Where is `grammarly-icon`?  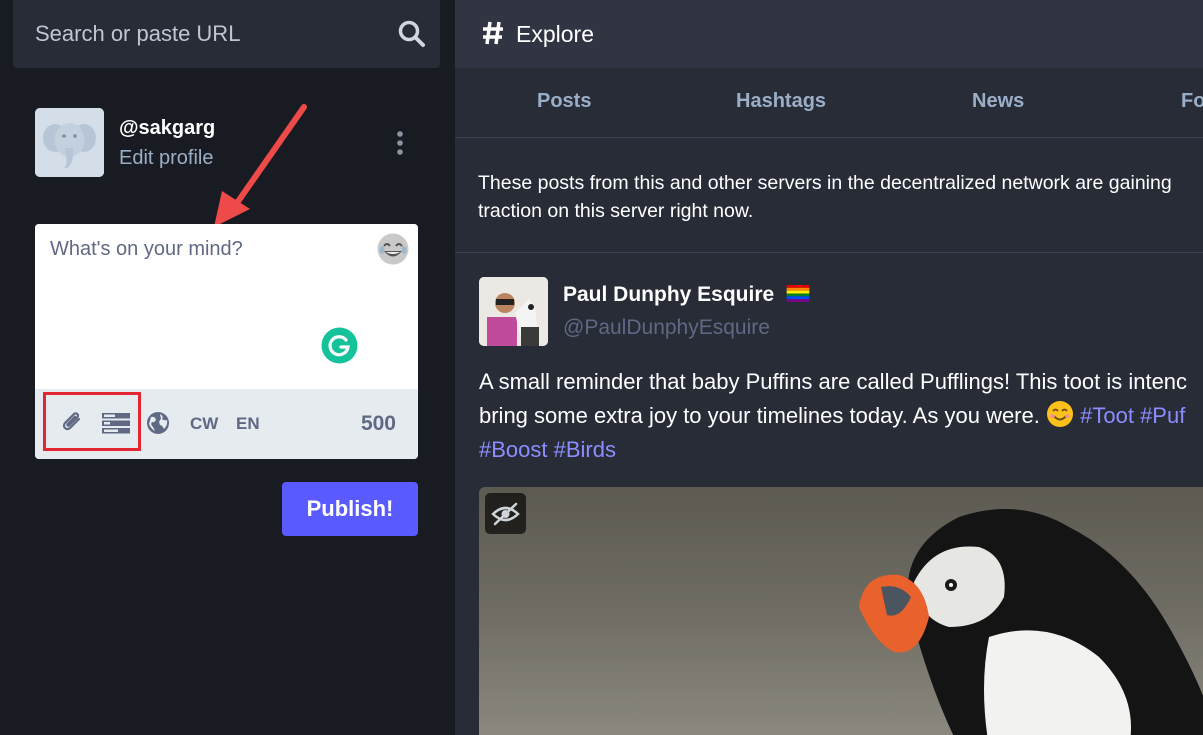 grammarly-icon is located at coordinates (339, 345).